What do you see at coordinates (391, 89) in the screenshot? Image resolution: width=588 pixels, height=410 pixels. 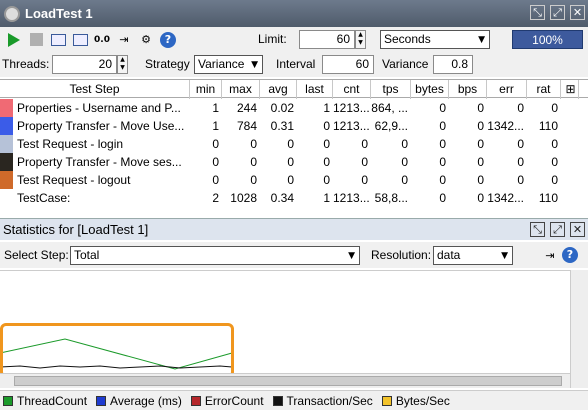 I see `column-header-tps: tps` at bounding box center [391, 89].